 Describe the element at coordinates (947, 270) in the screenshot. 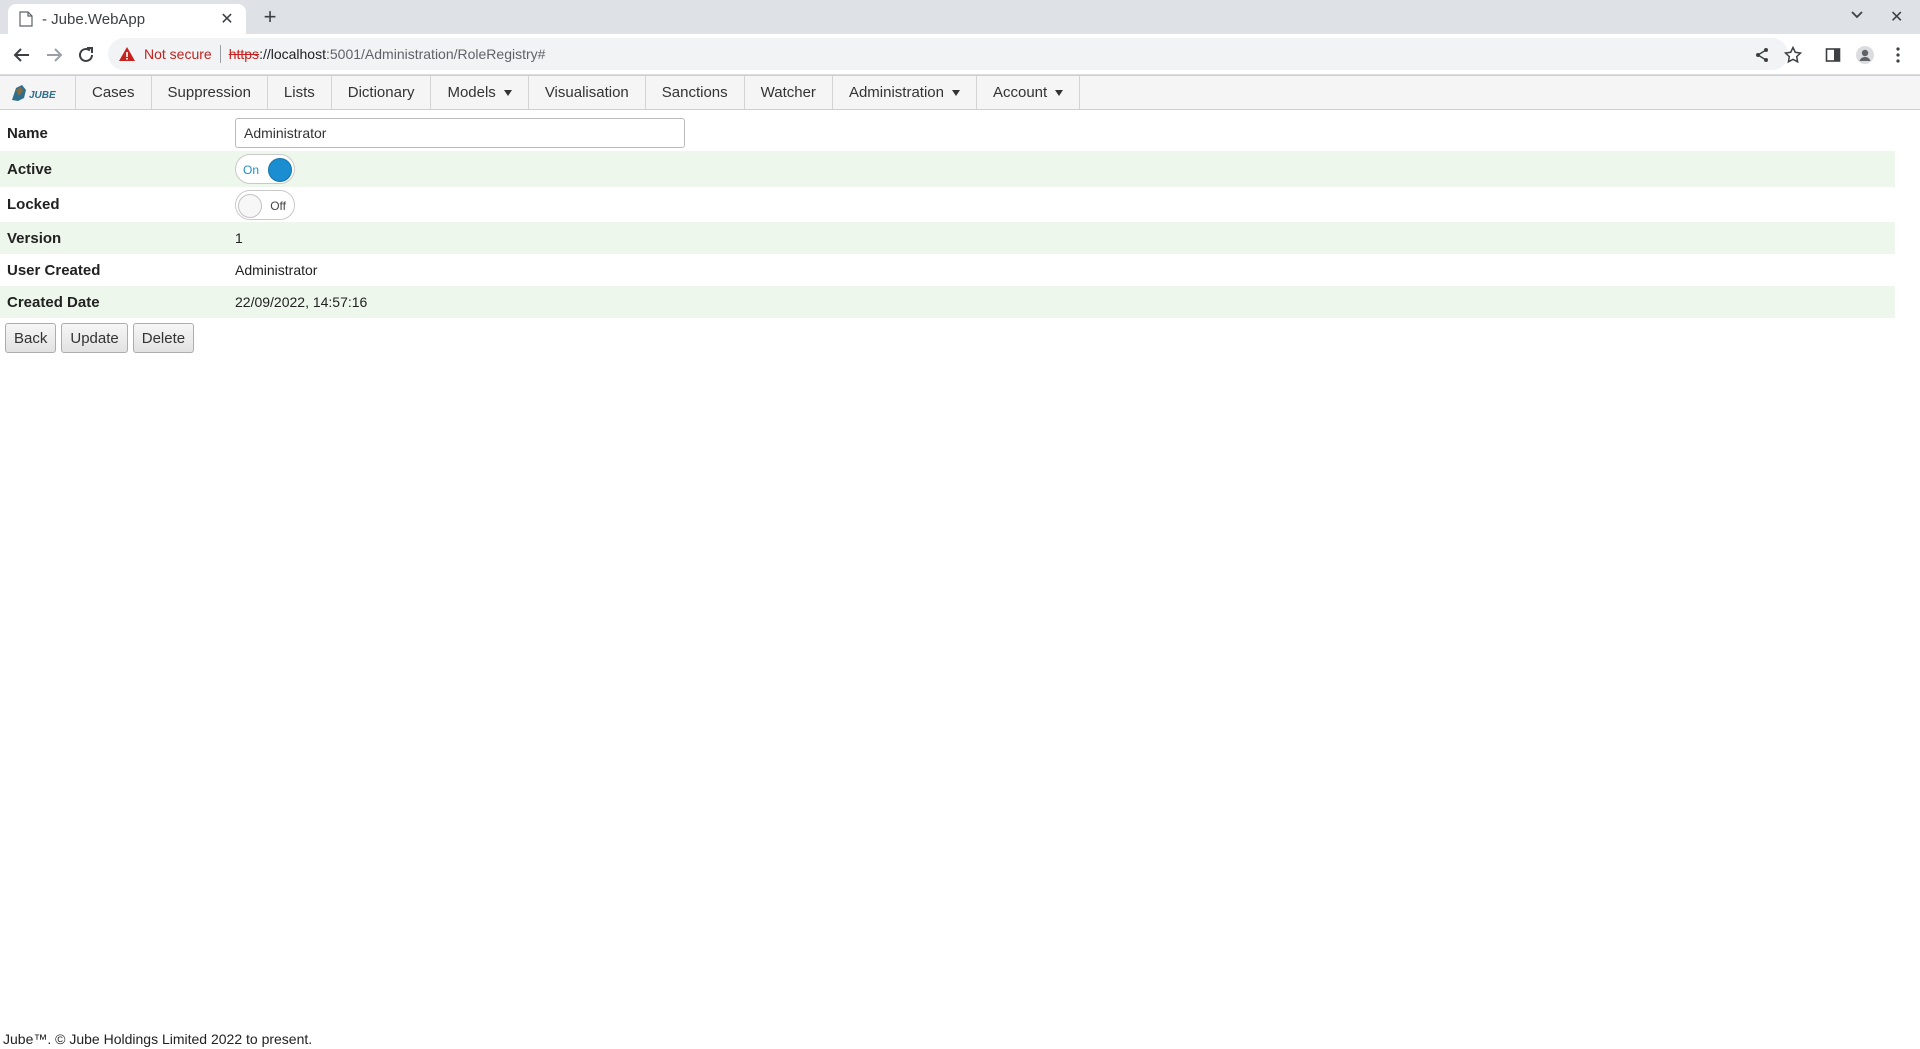

I see `user-created-row: User Created Administrator` at that location.